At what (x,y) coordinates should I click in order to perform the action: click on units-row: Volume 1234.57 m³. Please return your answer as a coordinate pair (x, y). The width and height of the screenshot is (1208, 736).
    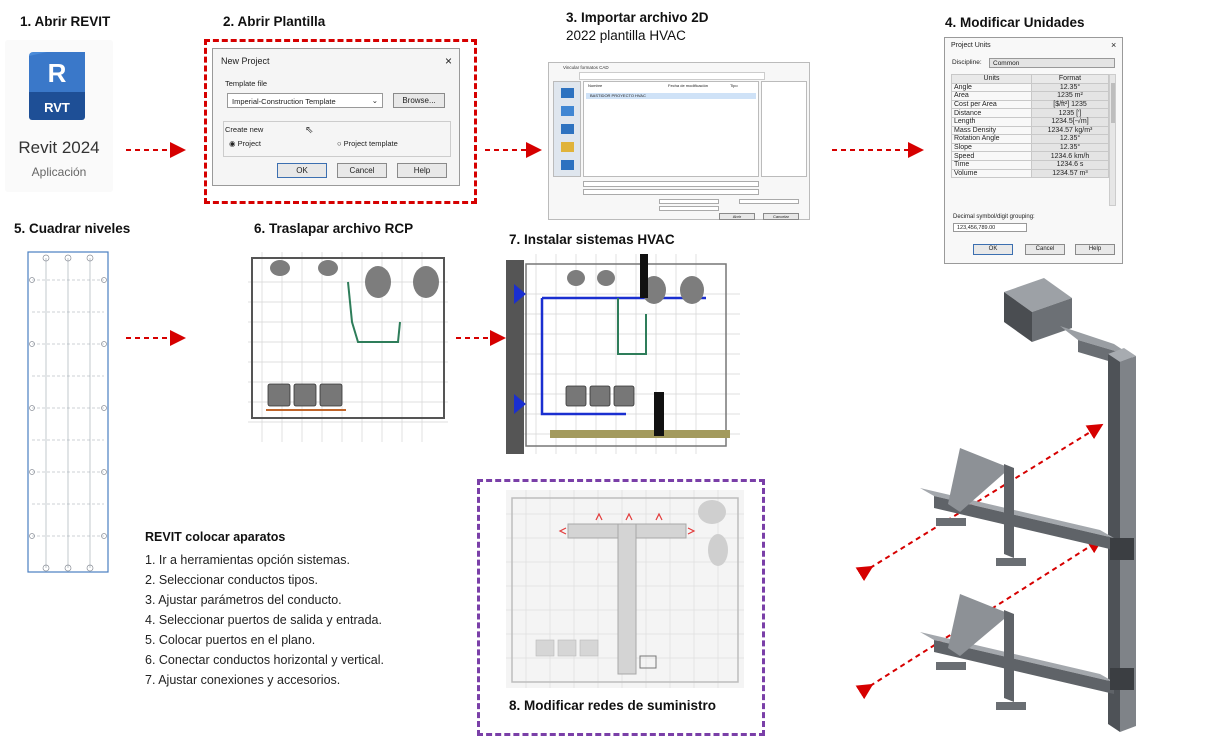
    Looking at the image, I should click on (1030, 173).